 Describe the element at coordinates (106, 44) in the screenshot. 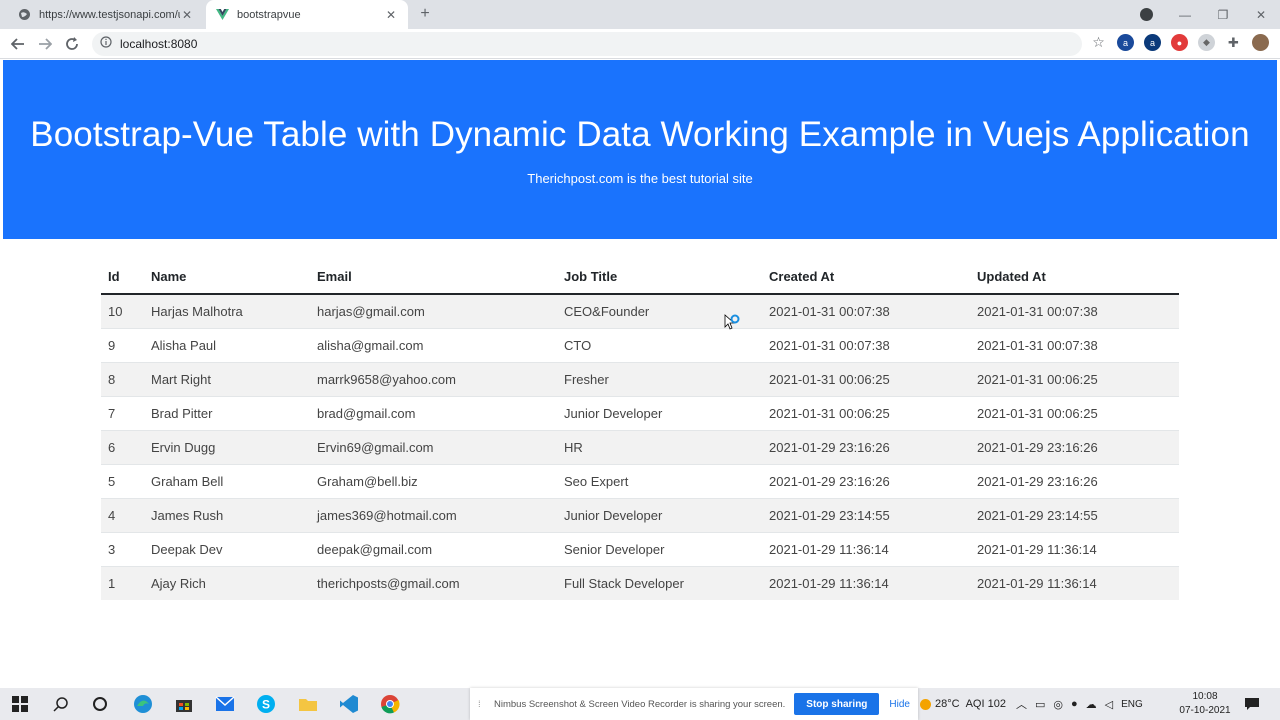

I see `info-icon` at that location.